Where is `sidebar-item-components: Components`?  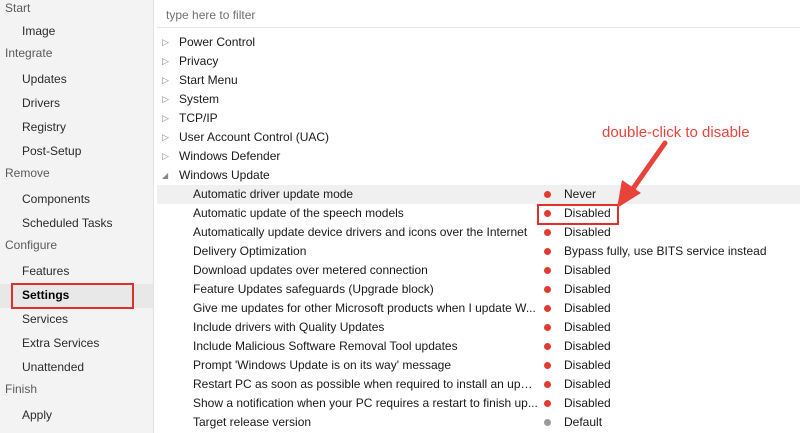 sidebar-item-components: Components is located at coordinates (76, 200).